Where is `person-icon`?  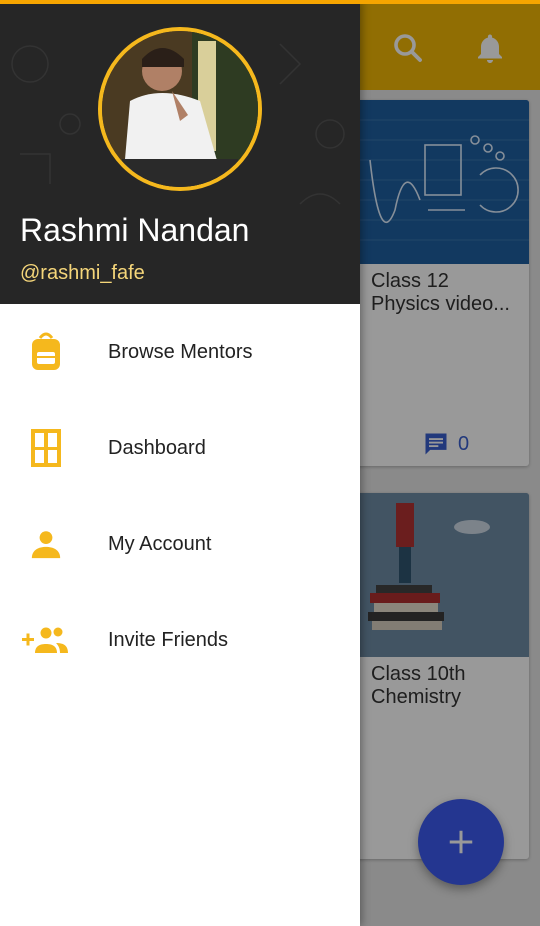 person-icon is located at coordinates (46, 544).